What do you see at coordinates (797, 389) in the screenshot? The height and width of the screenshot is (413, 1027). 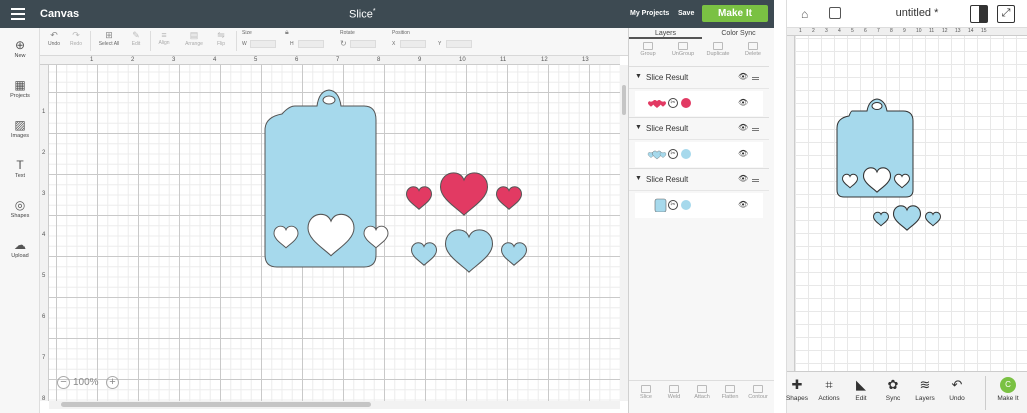 I see `mobile-tool-shapes: ✚ Shapes` at bounding box center [797, 389].